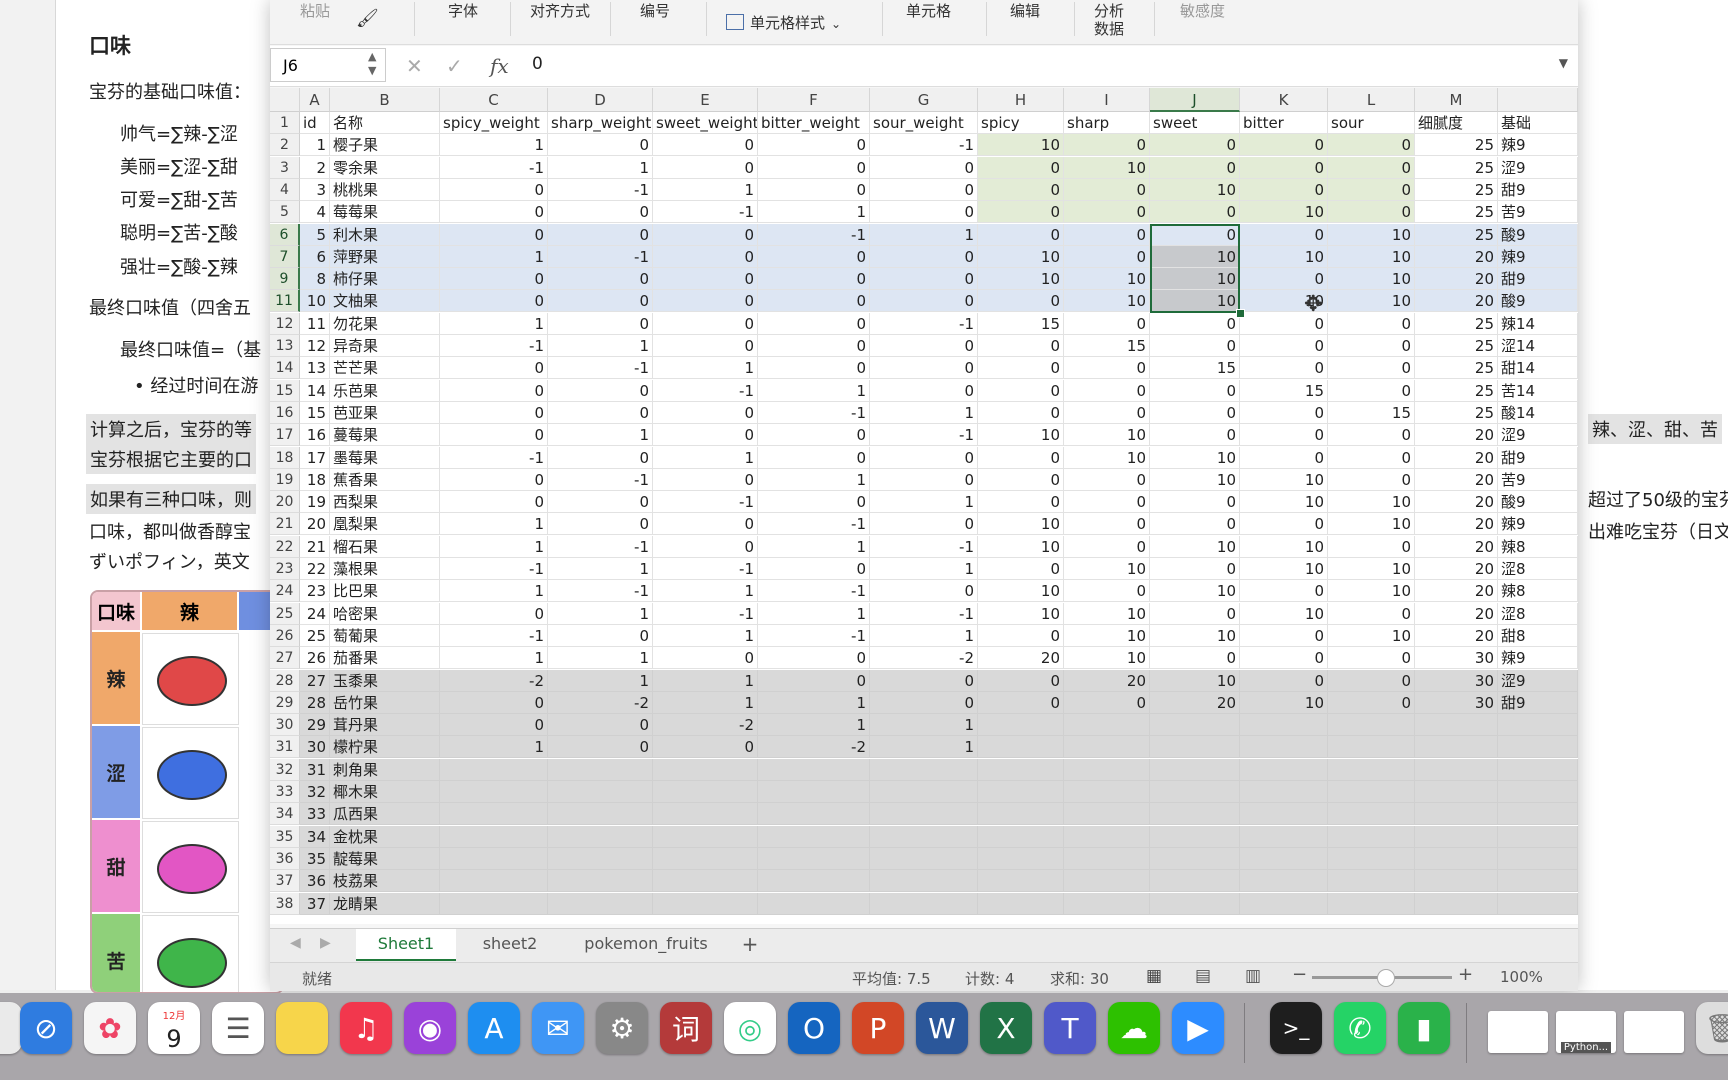  I want to click on table-cell: 岳竹果, so click(385, 702).